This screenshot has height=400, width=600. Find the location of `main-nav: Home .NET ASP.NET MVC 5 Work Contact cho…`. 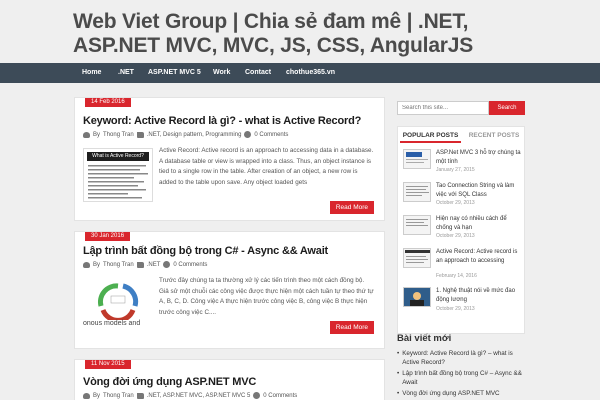

main-nav: Home .NET ASP.NET MVC 5 Work Contact cho… is located at coordinates (300, 73).